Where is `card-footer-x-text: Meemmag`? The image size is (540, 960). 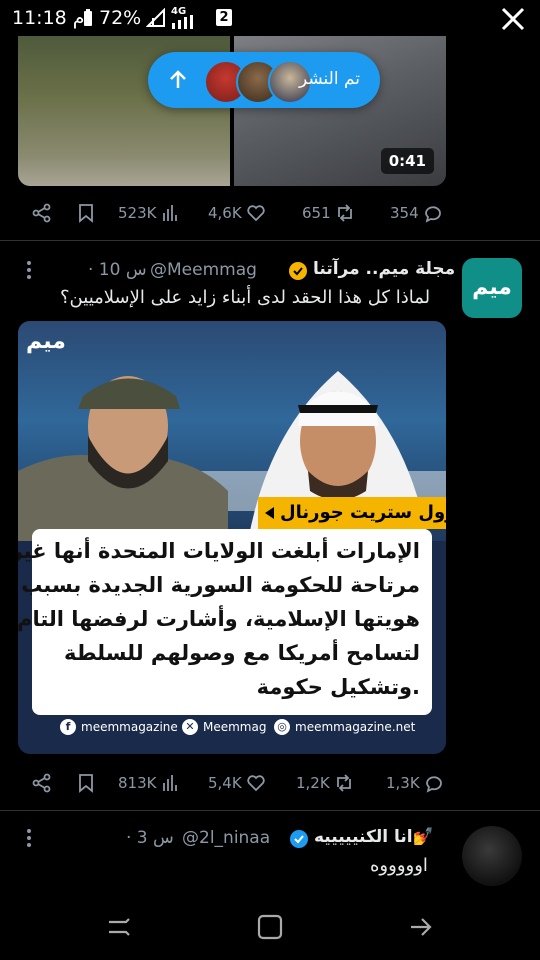 card-footer-x-text: Meemmag is located at coordinates (235, 727).